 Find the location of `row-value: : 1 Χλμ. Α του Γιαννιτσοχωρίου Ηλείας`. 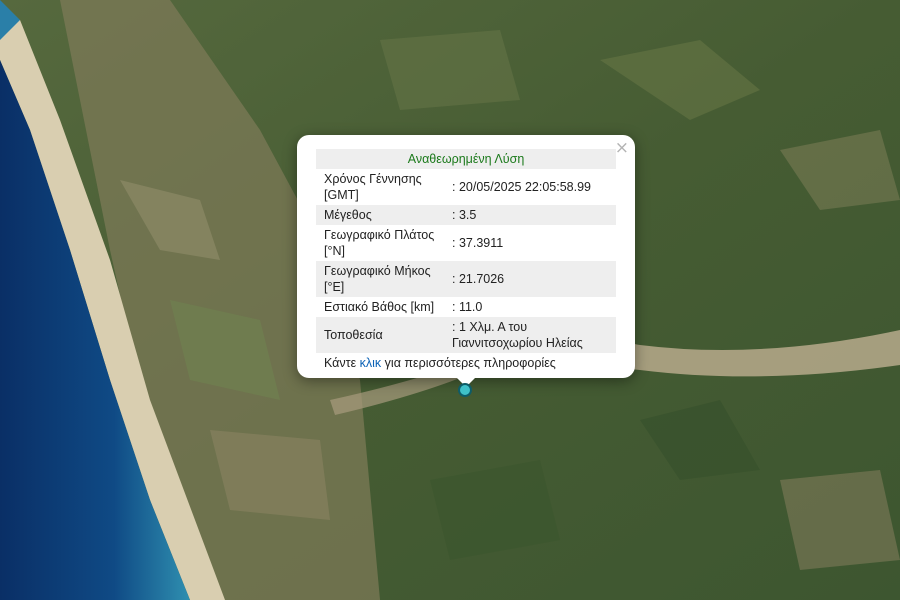

row-value: : 1 Χλμ. Α του Γιαννιτσοχωρίου Ηλείας is located at coordinates (530, 335).